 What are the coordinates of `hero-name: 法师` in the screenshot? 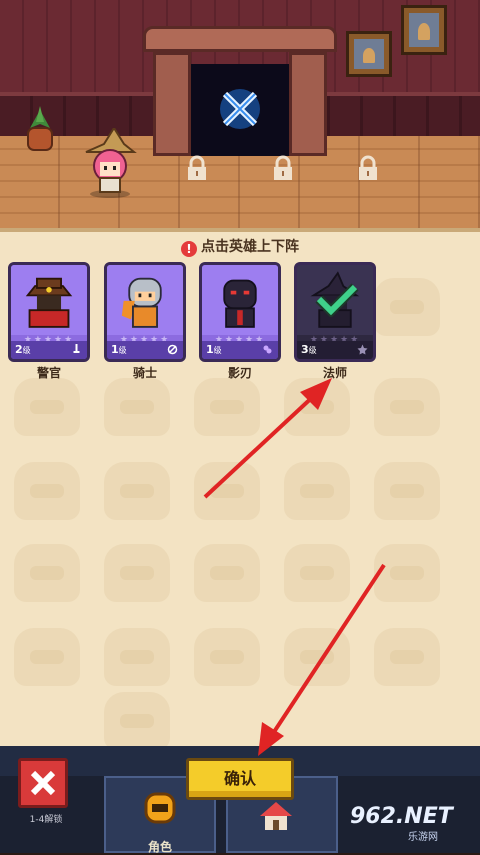 It's located at (334, 373).